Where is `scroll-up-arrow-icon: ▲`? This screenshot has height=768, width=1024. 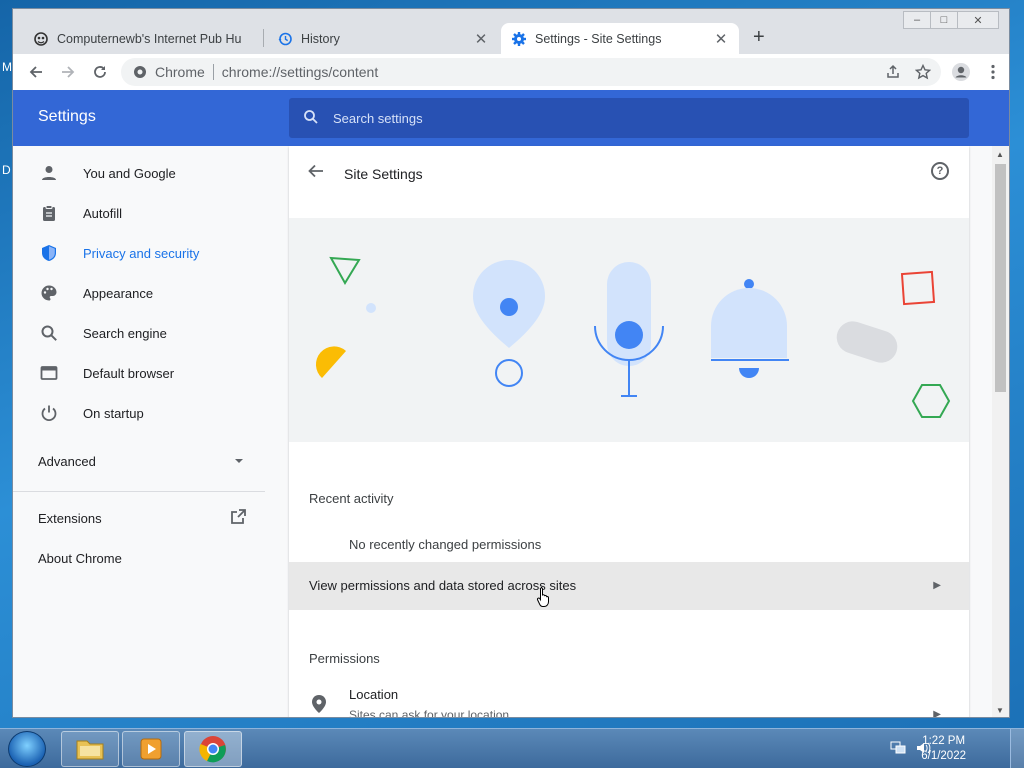 scroll-up-arrow-icon: ▲ is located at coordinates (1000, 154).